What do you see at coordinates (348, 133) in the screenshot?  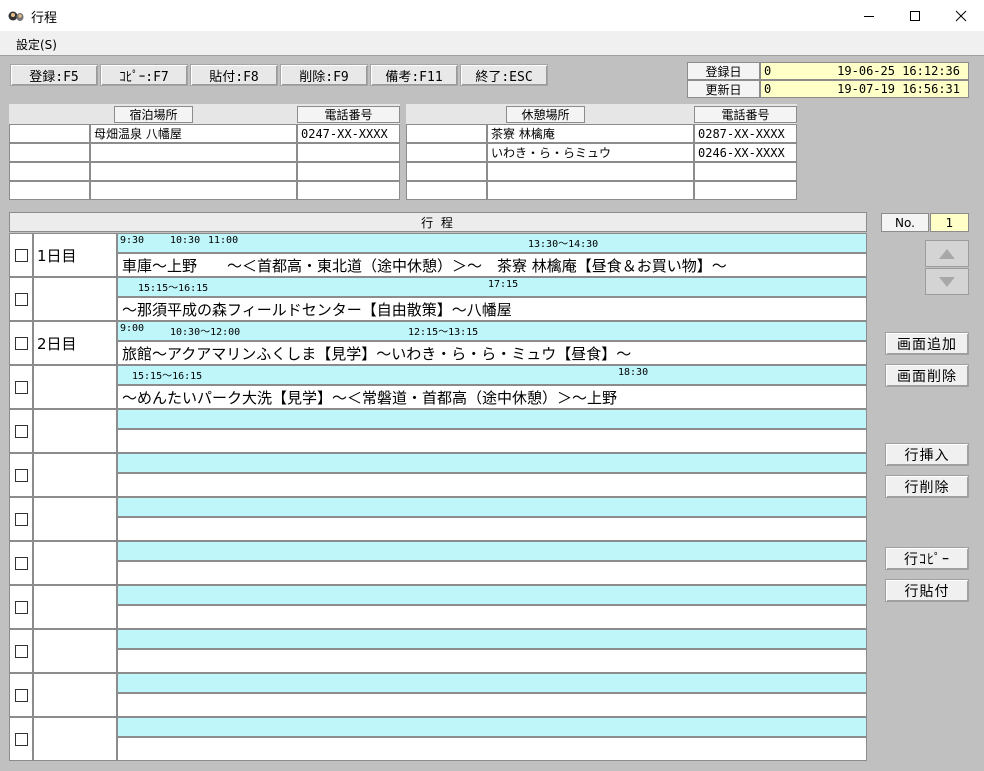 I see `lodging-phone-cell: 0247-XX-XXXX` at bounding box center [348, 133].